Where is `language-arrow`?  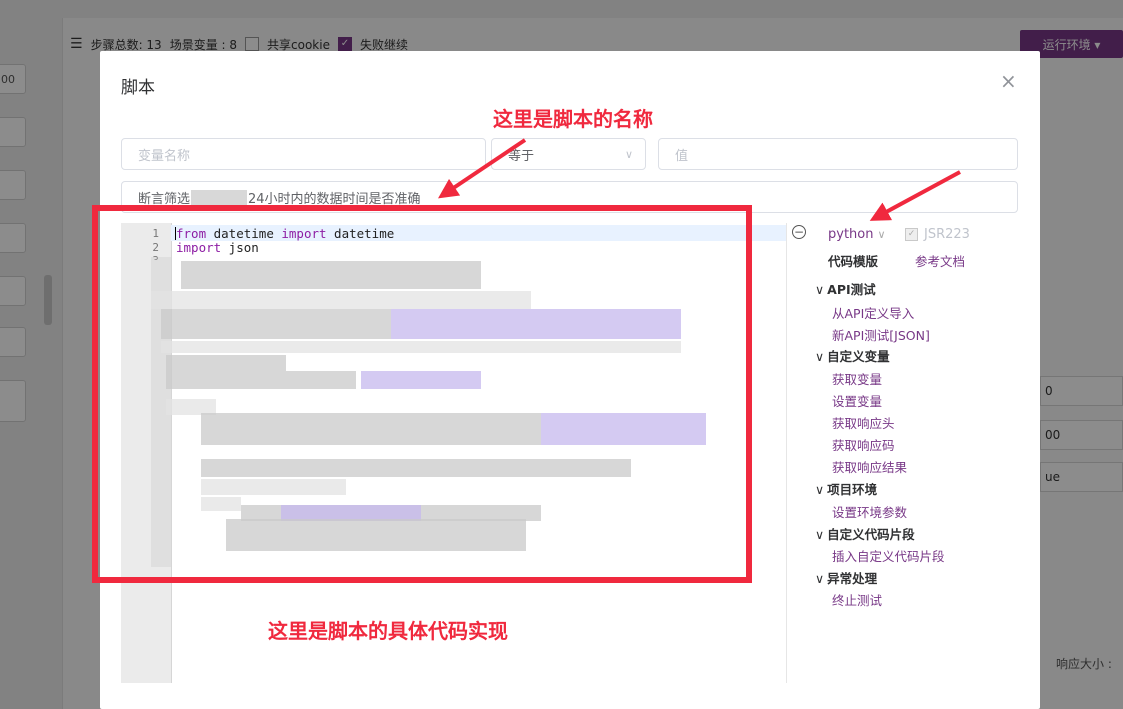 language-arrow is located at coordinates (915, 195).